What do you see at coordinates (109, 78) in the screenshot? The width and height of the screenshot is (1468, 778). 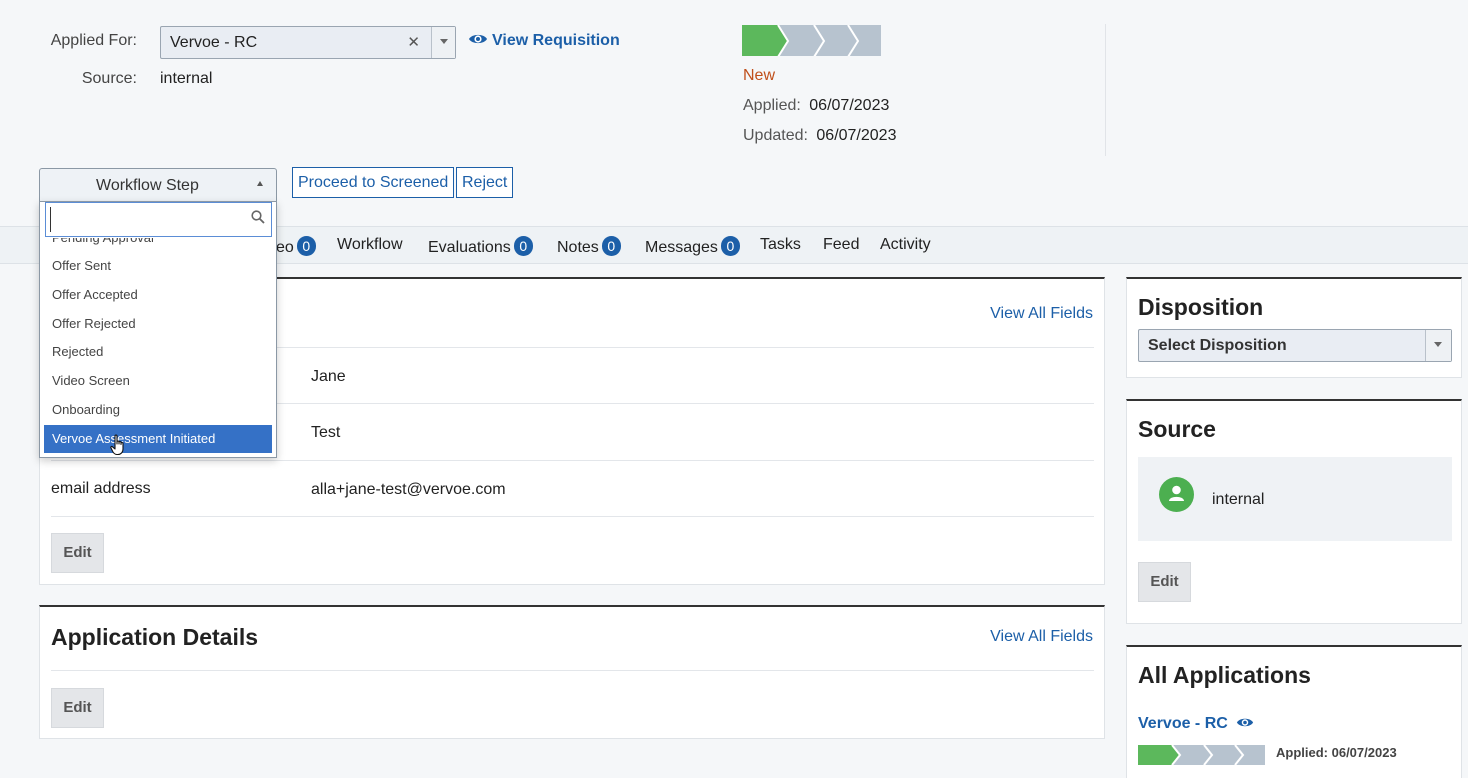 I see `source-label: Source:` at bounding box center [109, 78].